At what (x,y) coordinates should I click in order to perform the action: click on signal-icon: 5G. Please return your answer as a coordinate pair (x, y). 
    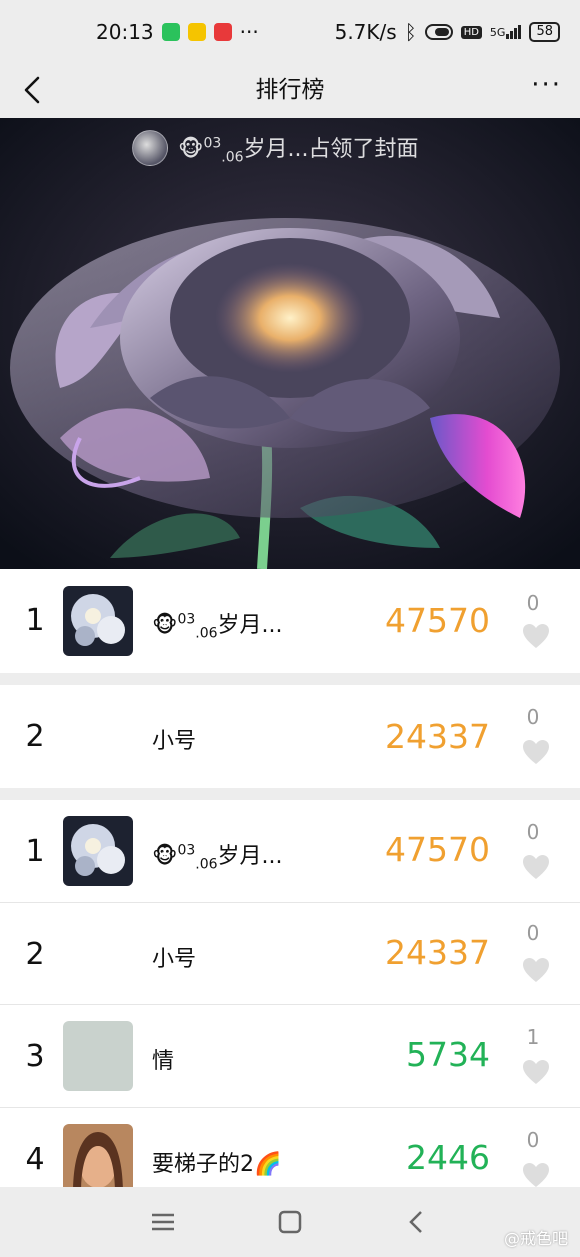
    Looking at the image, I should click on (506, 32).